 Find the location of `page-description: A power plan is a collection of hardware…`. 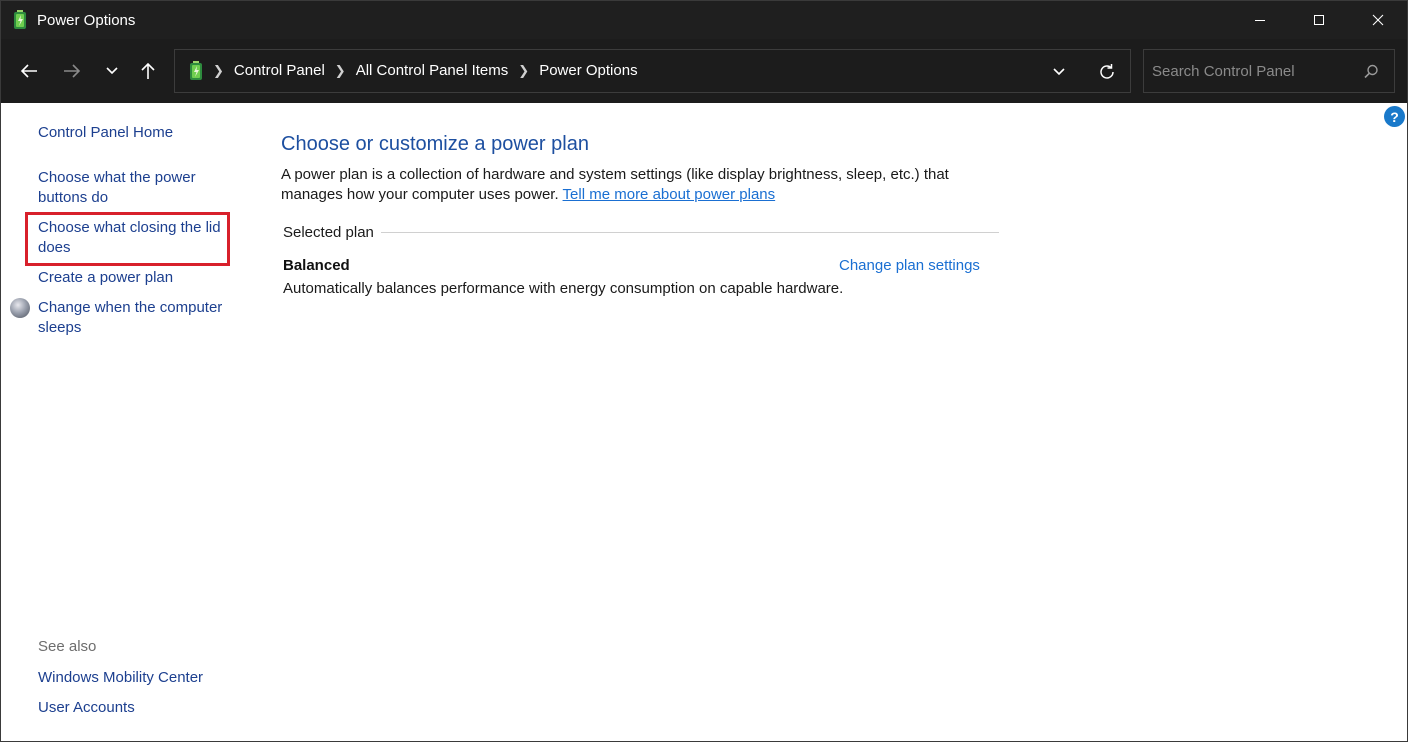

page-description: A power plan is a collection of hardware… is located at coordinates (631, 185).